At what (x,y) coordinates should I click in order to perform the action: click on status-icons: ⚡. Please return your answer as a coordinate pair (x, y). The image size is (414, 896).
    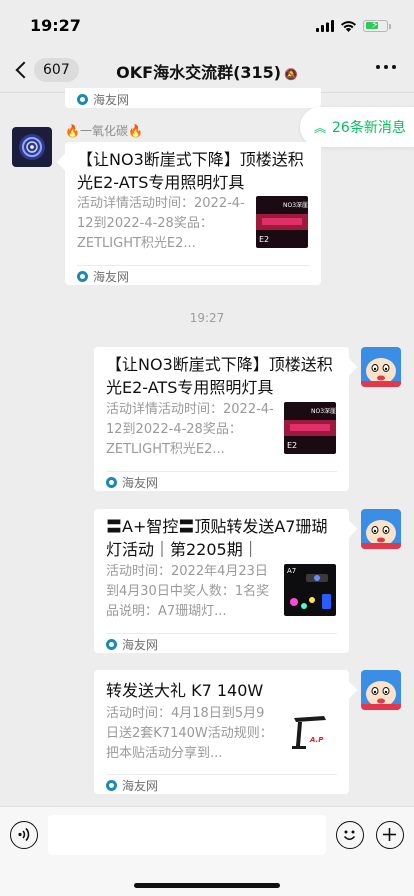
    Looking at the image, I should click on (353, 25).